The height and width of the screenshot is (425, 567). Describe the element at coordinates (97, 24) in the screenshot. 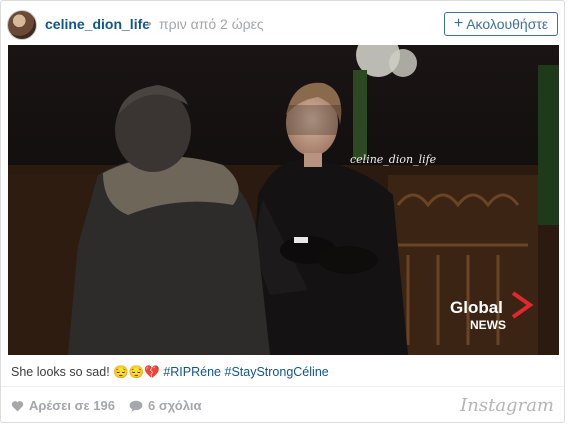

I see `username-link: celine_dion_life` at that location.